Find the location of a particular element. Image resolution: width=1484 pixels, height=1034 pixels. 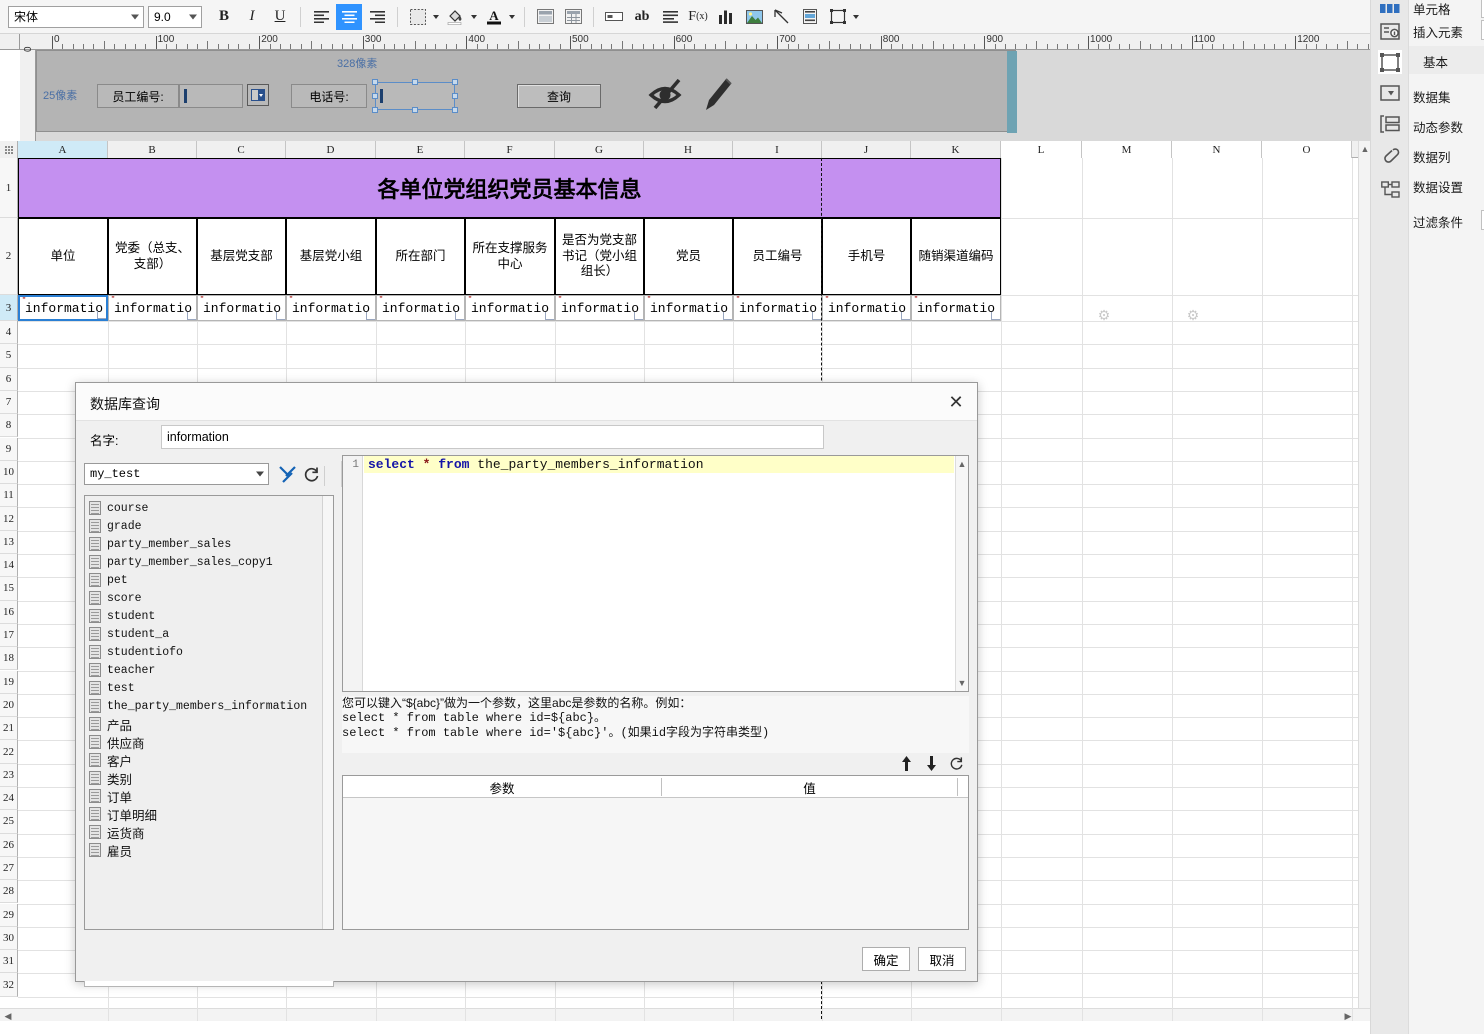

tree-icon is located at coordinates (1390, 190).